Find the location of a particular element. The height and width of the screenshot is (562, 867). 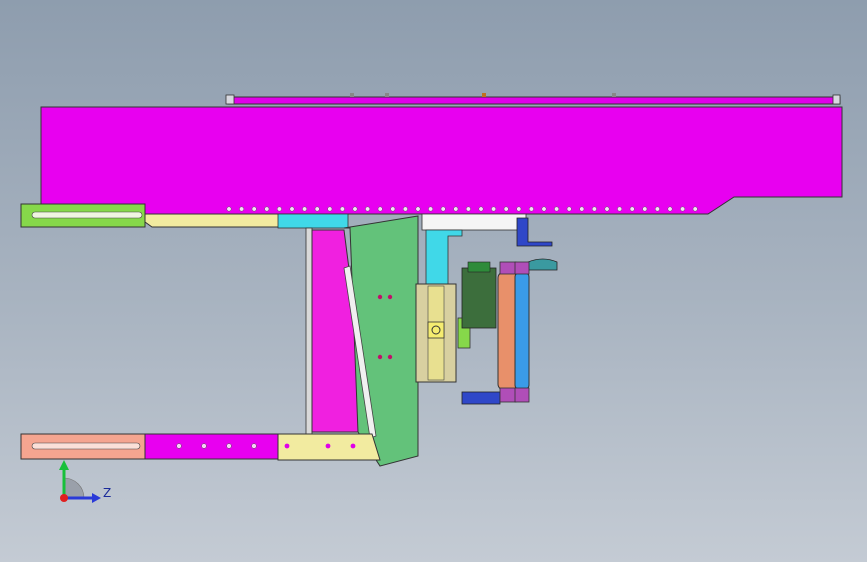

top-rail is located at coordinates (533, 99).